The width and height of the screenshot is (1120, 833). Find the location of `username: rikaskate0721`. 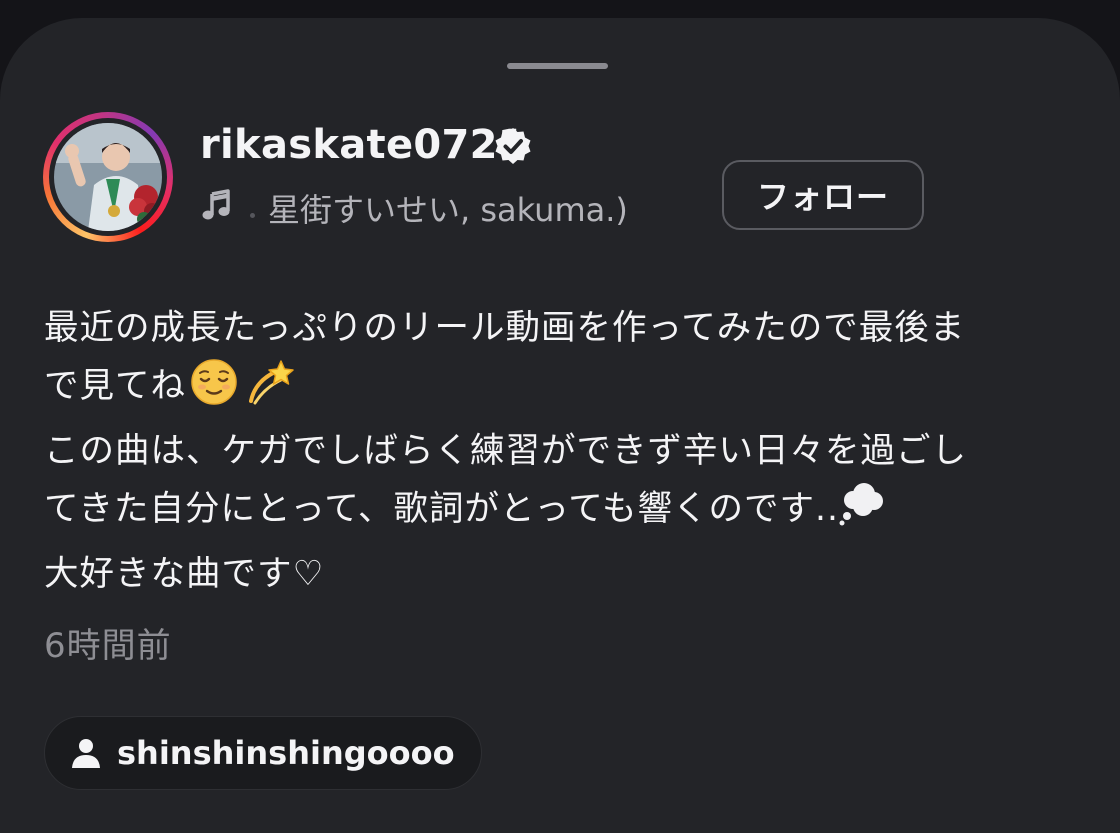

username: rikaskate0721 is located at coordinates (363, 145).